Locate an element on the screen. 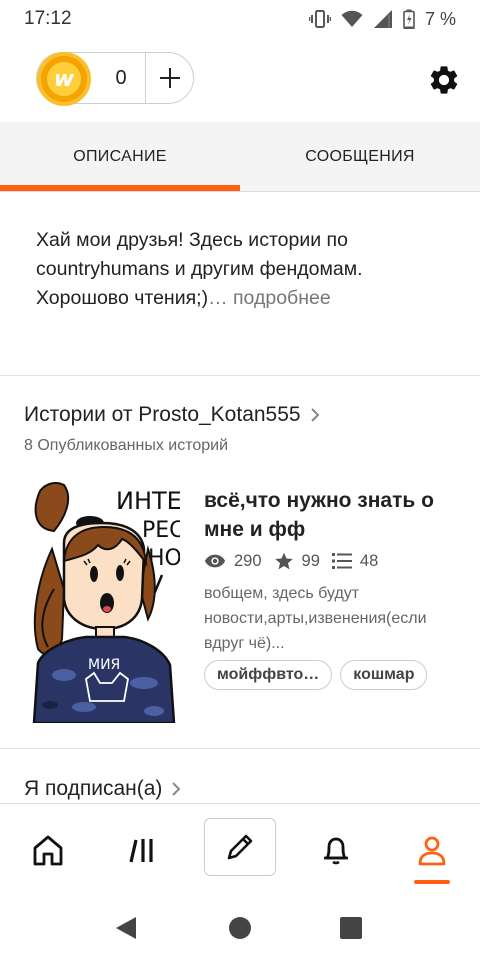 This screenshot has height=960, width=480. nav-write is located at coordinates (240, 847).